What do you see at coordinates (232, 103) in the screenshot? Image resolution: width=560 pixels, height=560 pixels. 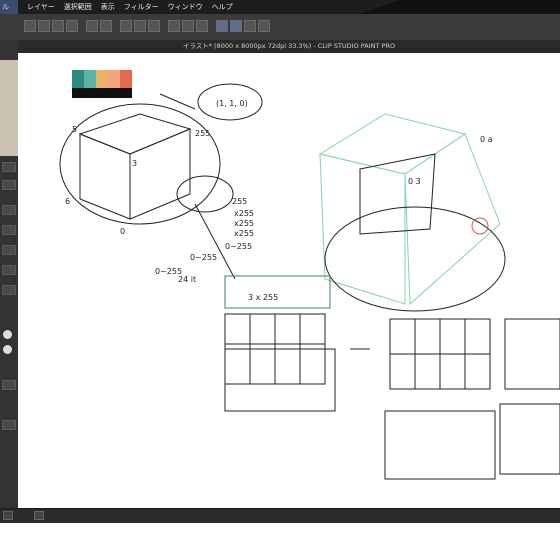 I see `label-coord: (1, 1, 0)` at bounding box center [232, 103].